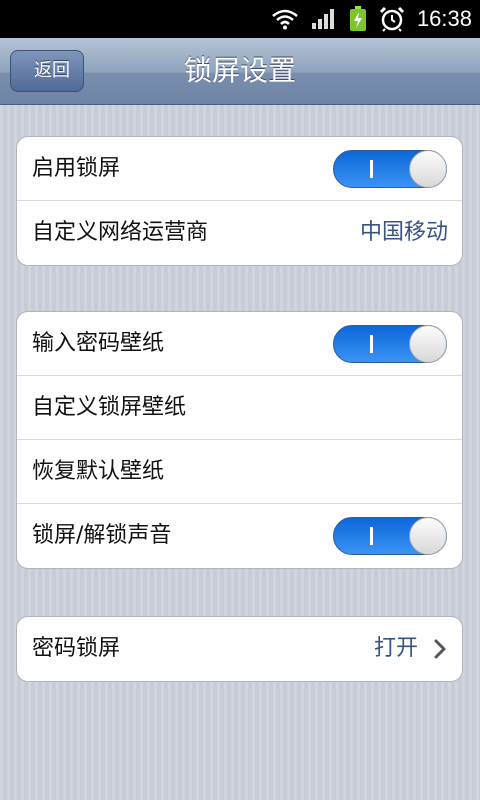  What do you see at coordinates (76, 168) in the screenshot?
I see `row-label: 启用锁屏` at bounding box center [76, 168].